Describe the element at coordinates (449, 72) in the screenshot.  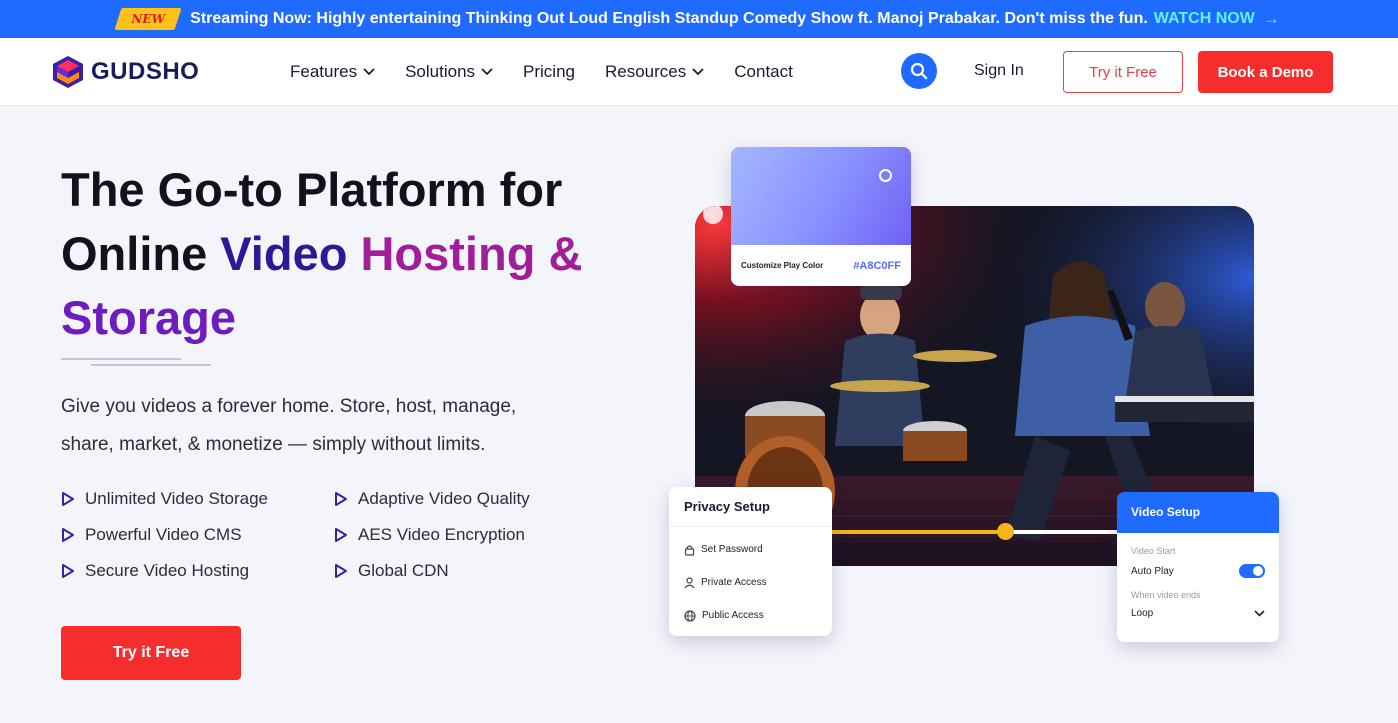
I see `nav-item-solutions: Solutions` at that location.